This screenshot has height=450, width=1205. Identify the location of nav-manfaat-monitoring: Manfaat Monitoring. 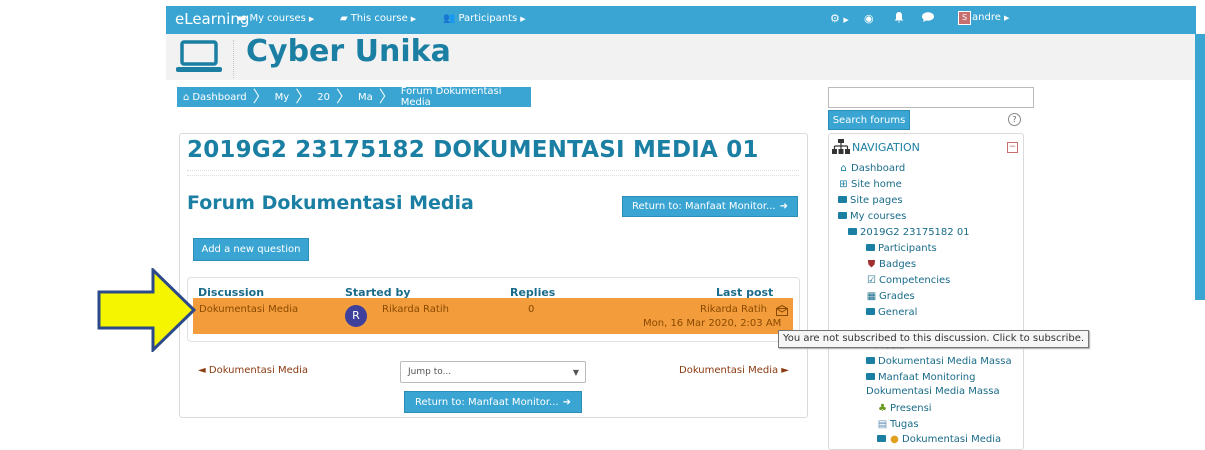
(920, 377).